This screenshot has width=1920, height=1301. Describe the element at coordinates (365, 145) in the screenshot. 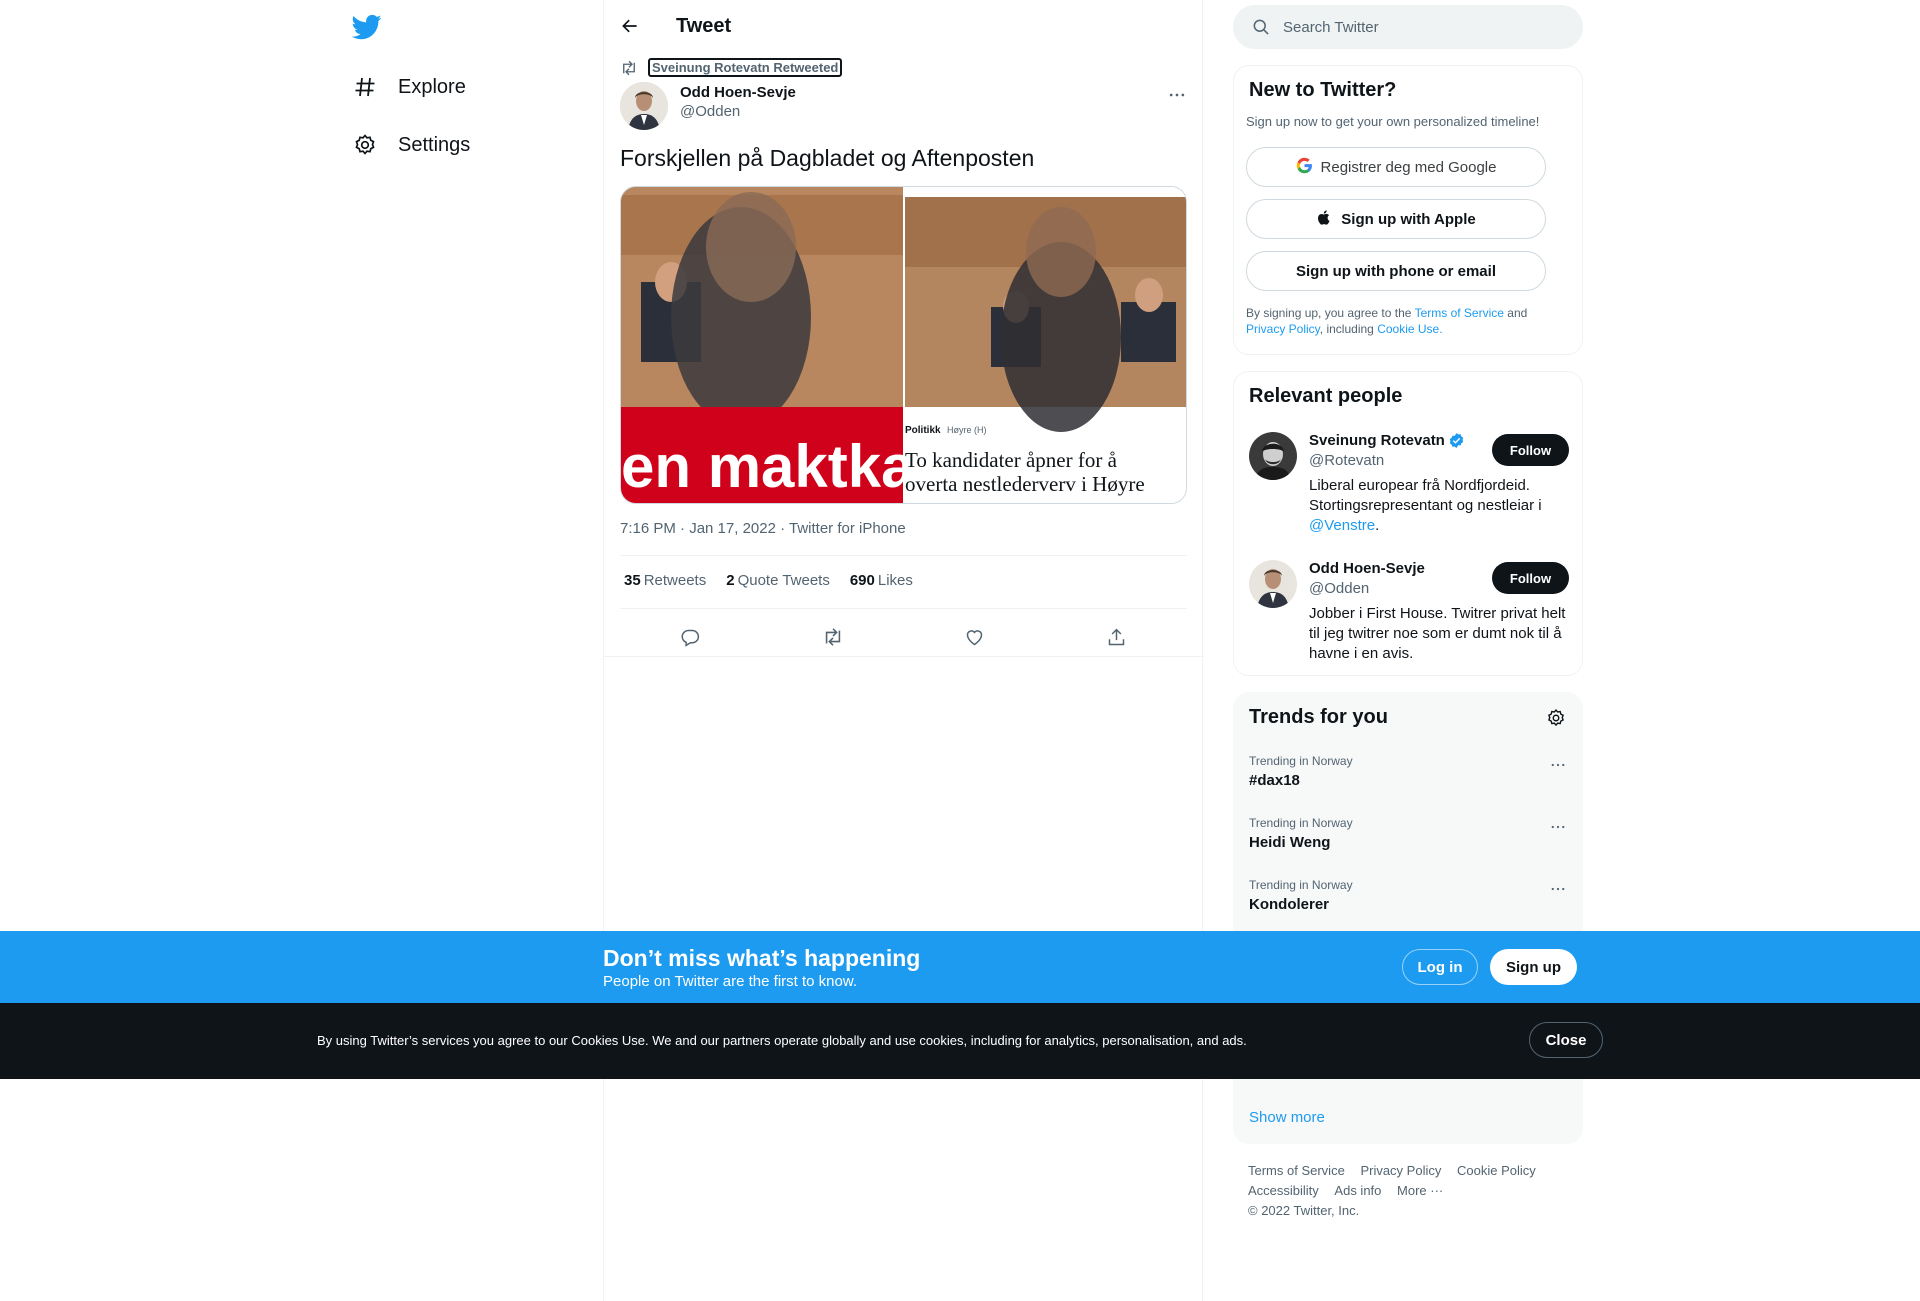

I see `gear-icon` at that location.